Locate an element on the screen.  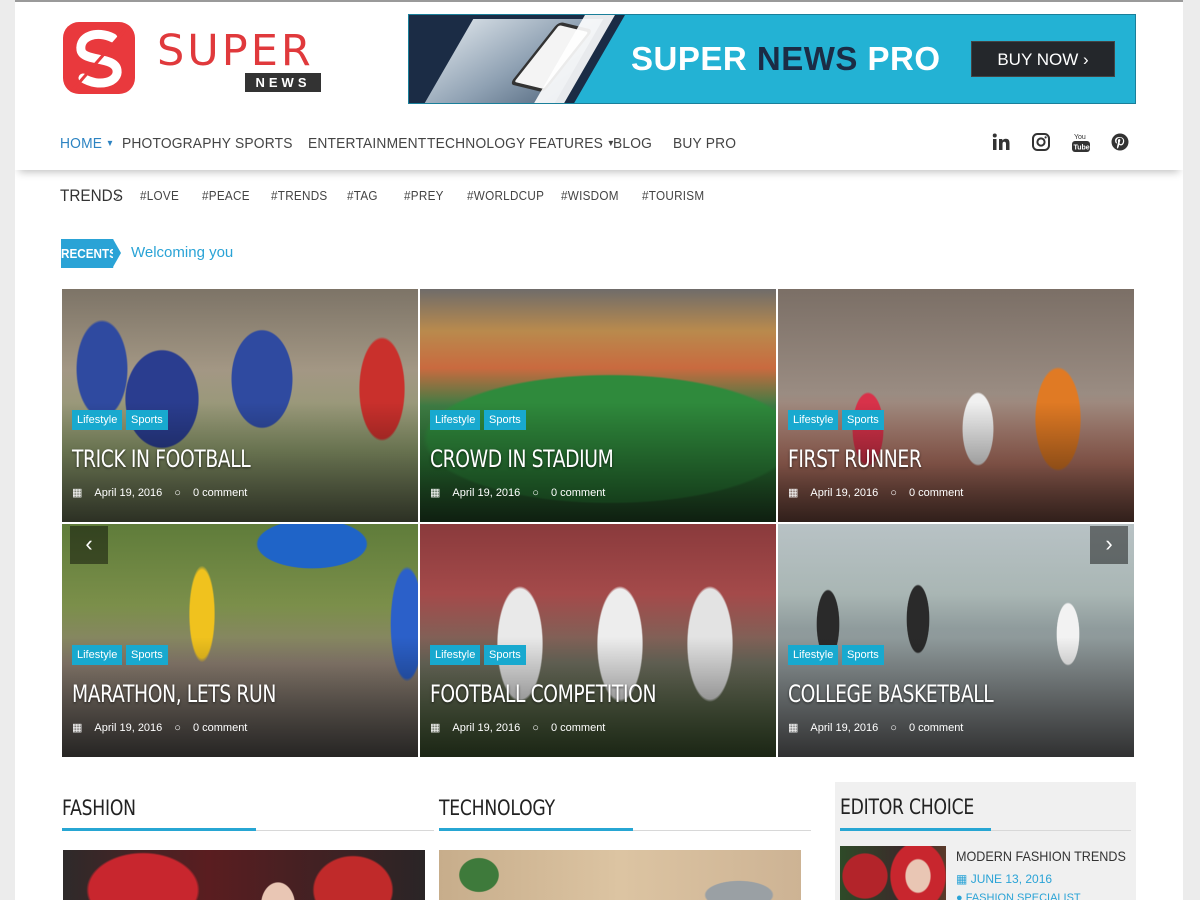
fashion-article-image is located at coordinates (244, 875).